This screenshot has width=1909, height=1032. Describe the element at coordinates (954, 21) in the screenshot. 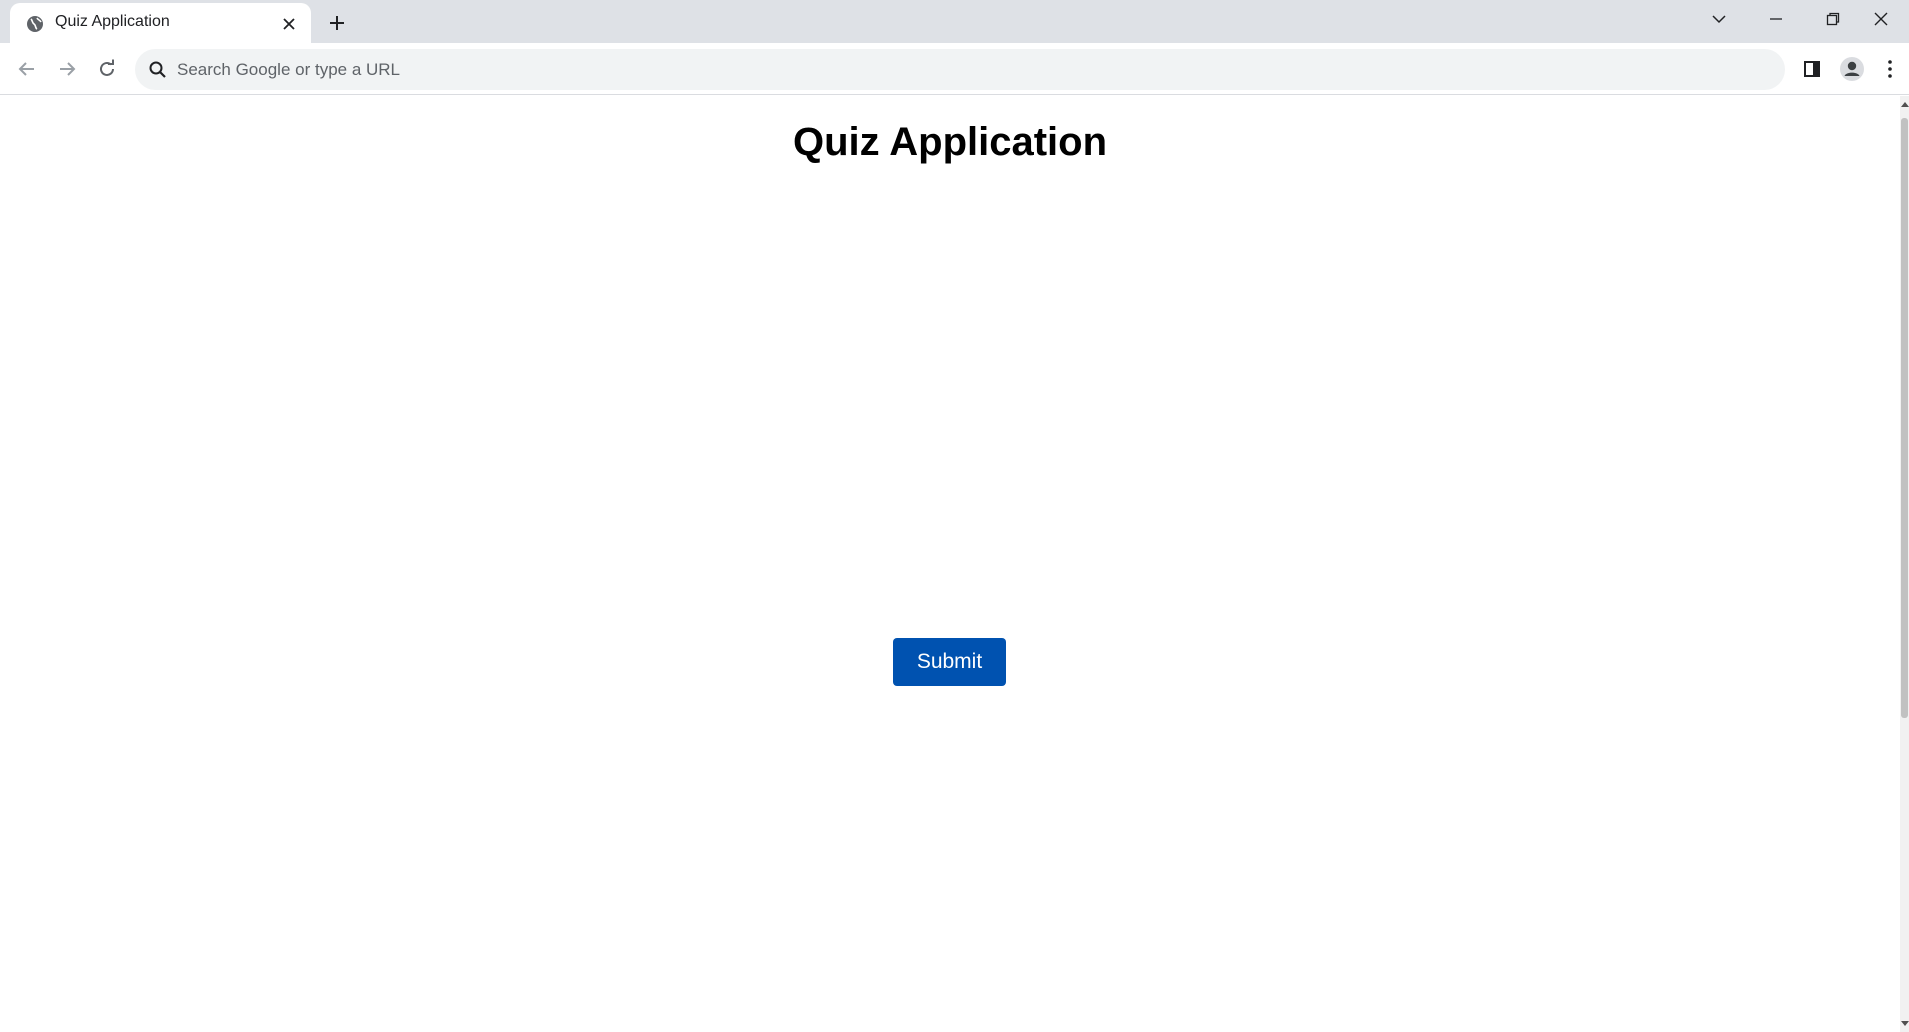

I see `tab-strip: Quiz Application` at that location.